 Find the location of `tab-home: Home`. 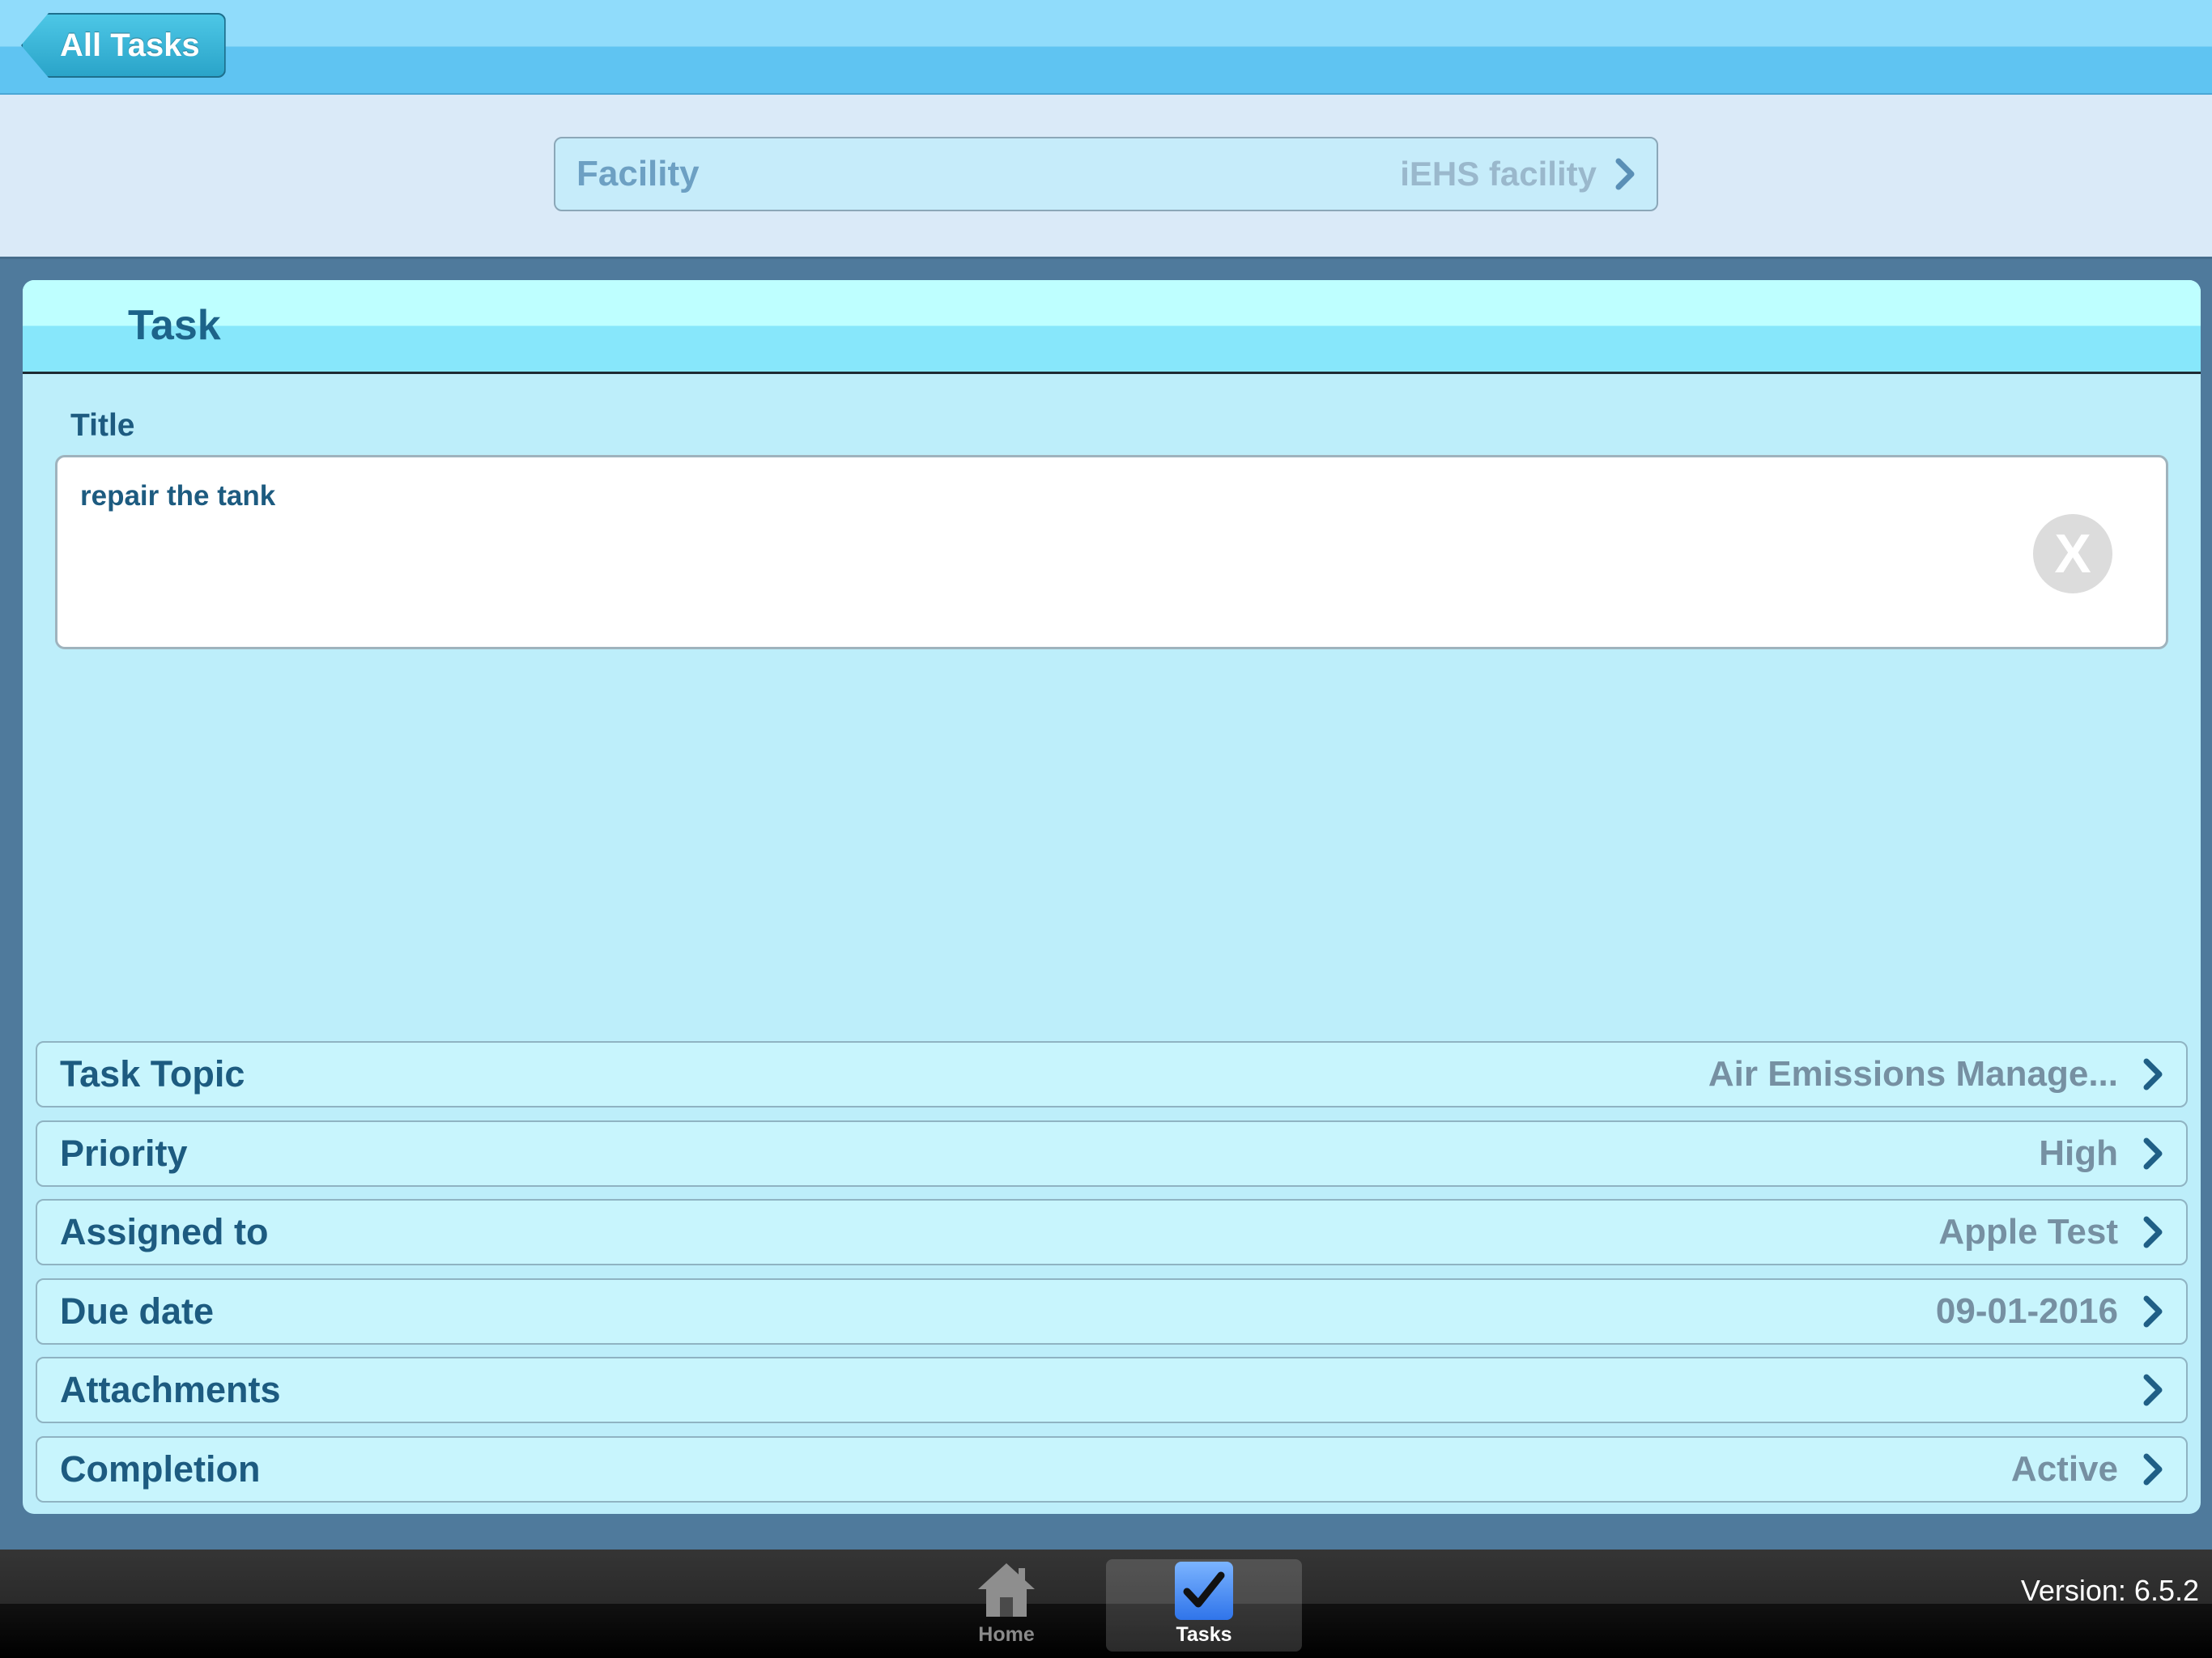

tab-home: Home is located at coordinates (1006, 1605).